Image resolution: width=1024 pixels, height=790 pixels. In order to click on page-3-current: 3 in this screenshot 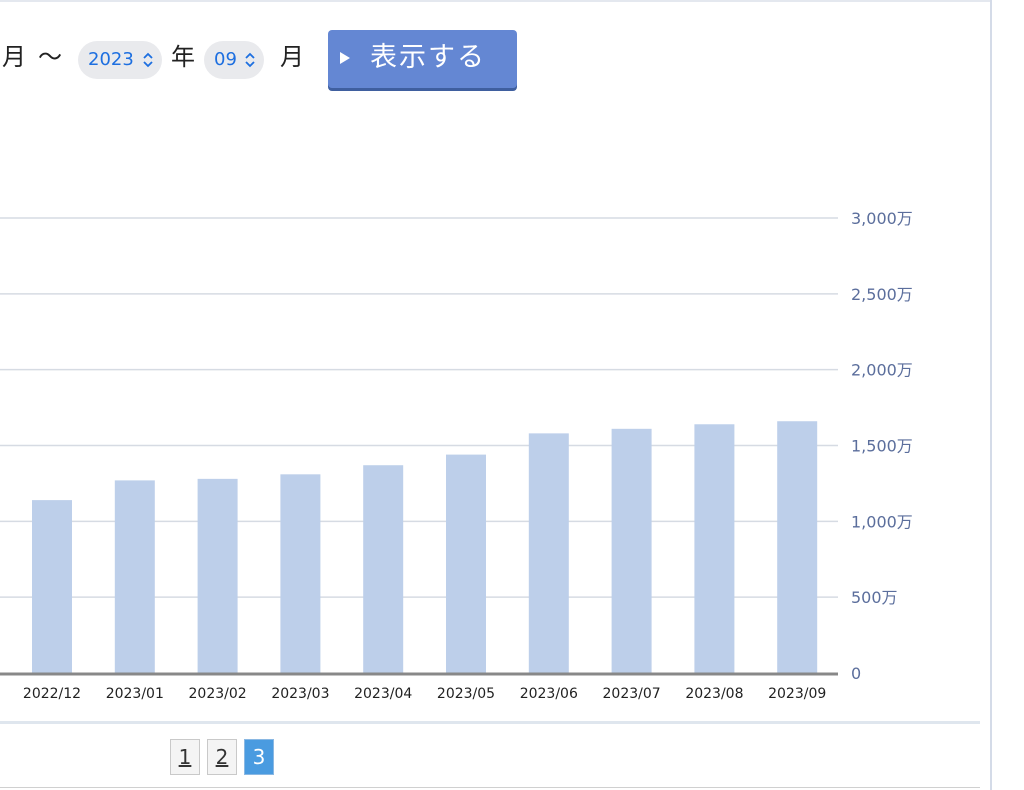, I will do `click(259, 757)`.